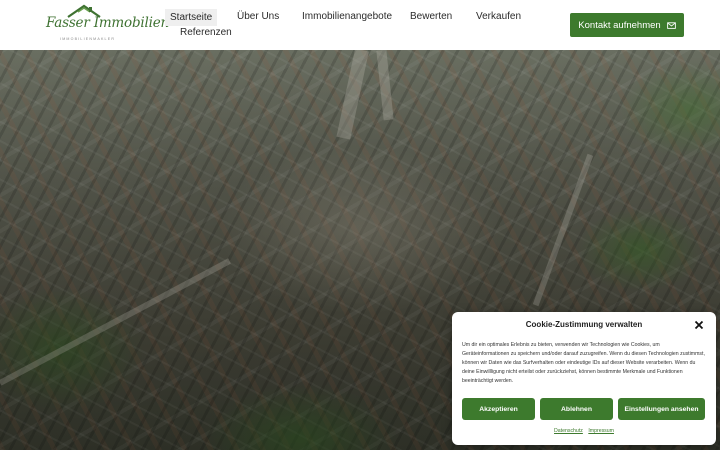 The width and height of the screenshot is (720, 450). I want to click on nav-item-ueber-uns: Über Uns, so click(258, 16).